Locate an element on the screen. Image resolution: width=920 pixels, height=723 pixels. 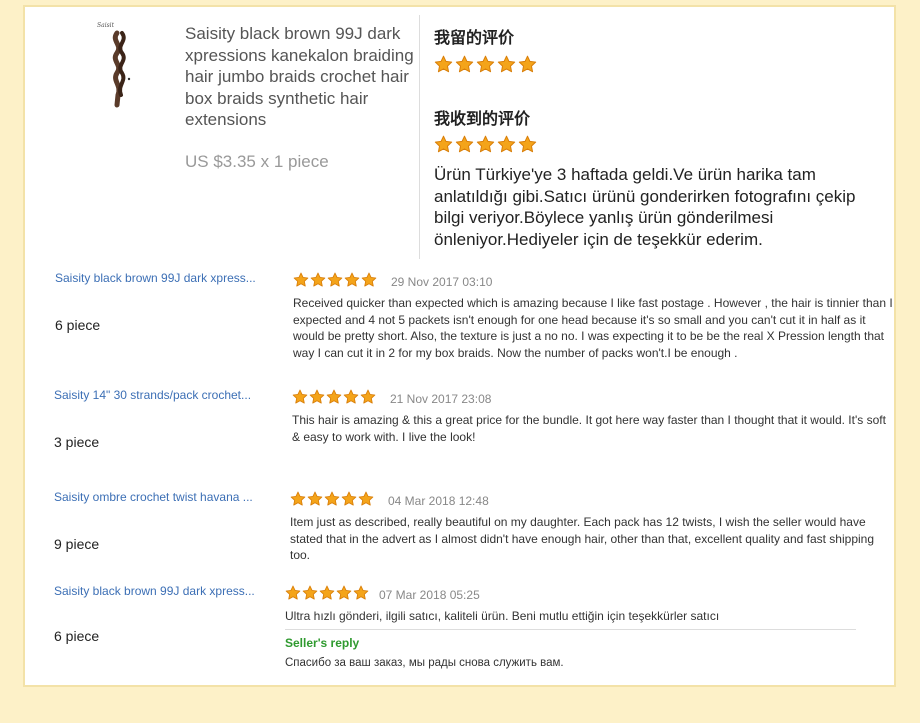
received-review-rating is located at coordinates (485, 144).